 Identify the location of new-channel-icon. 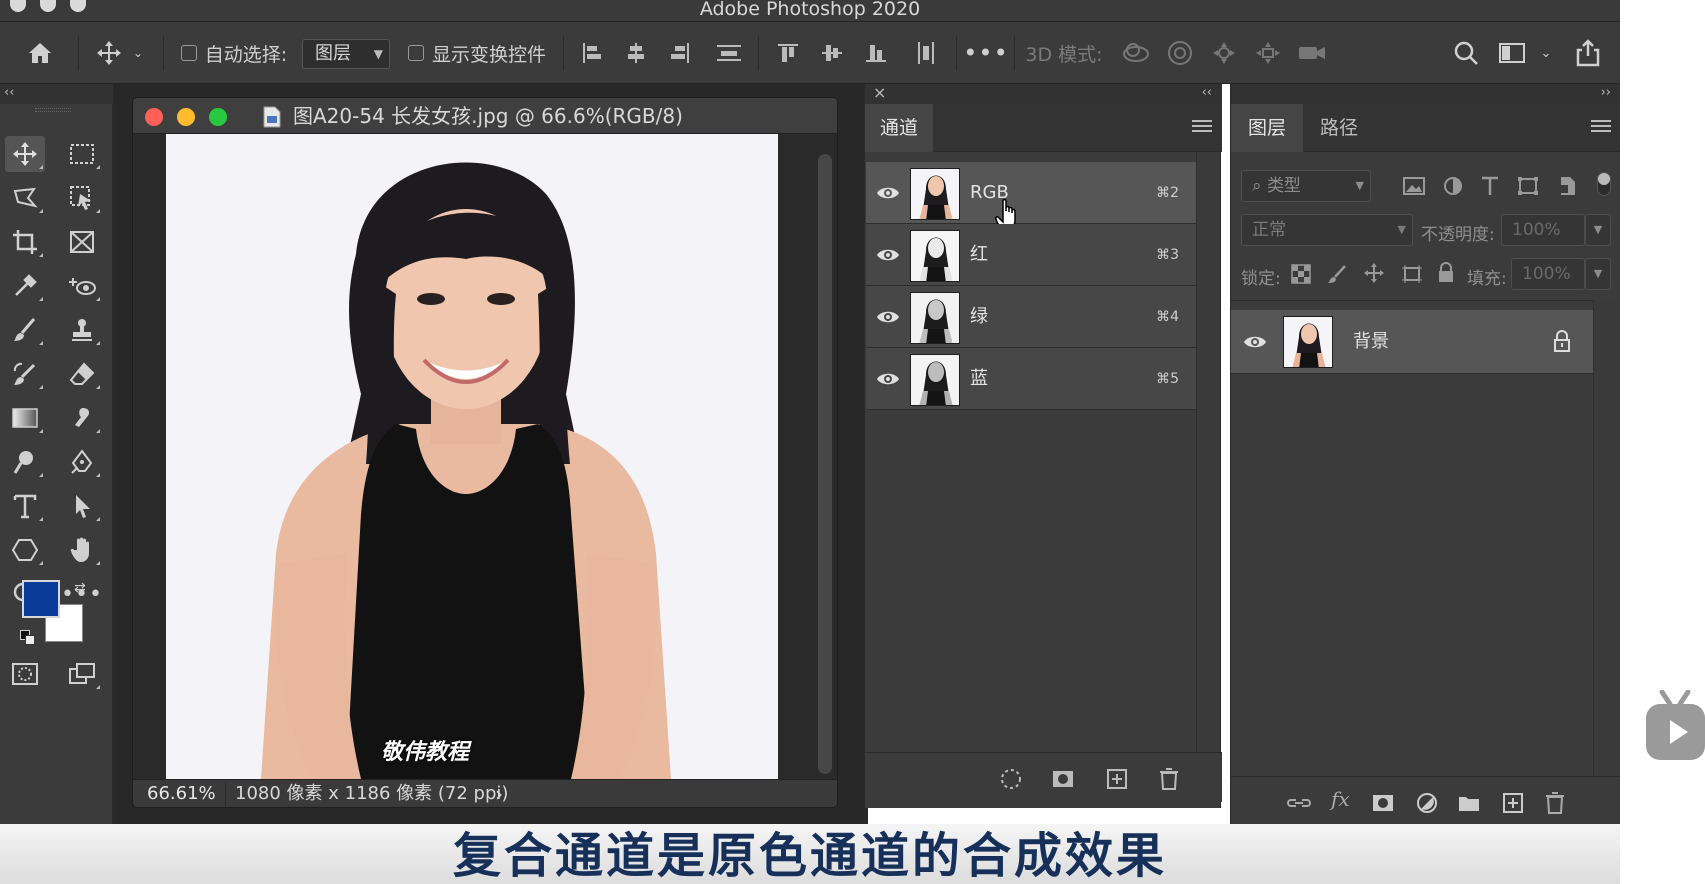
(1117, 779).